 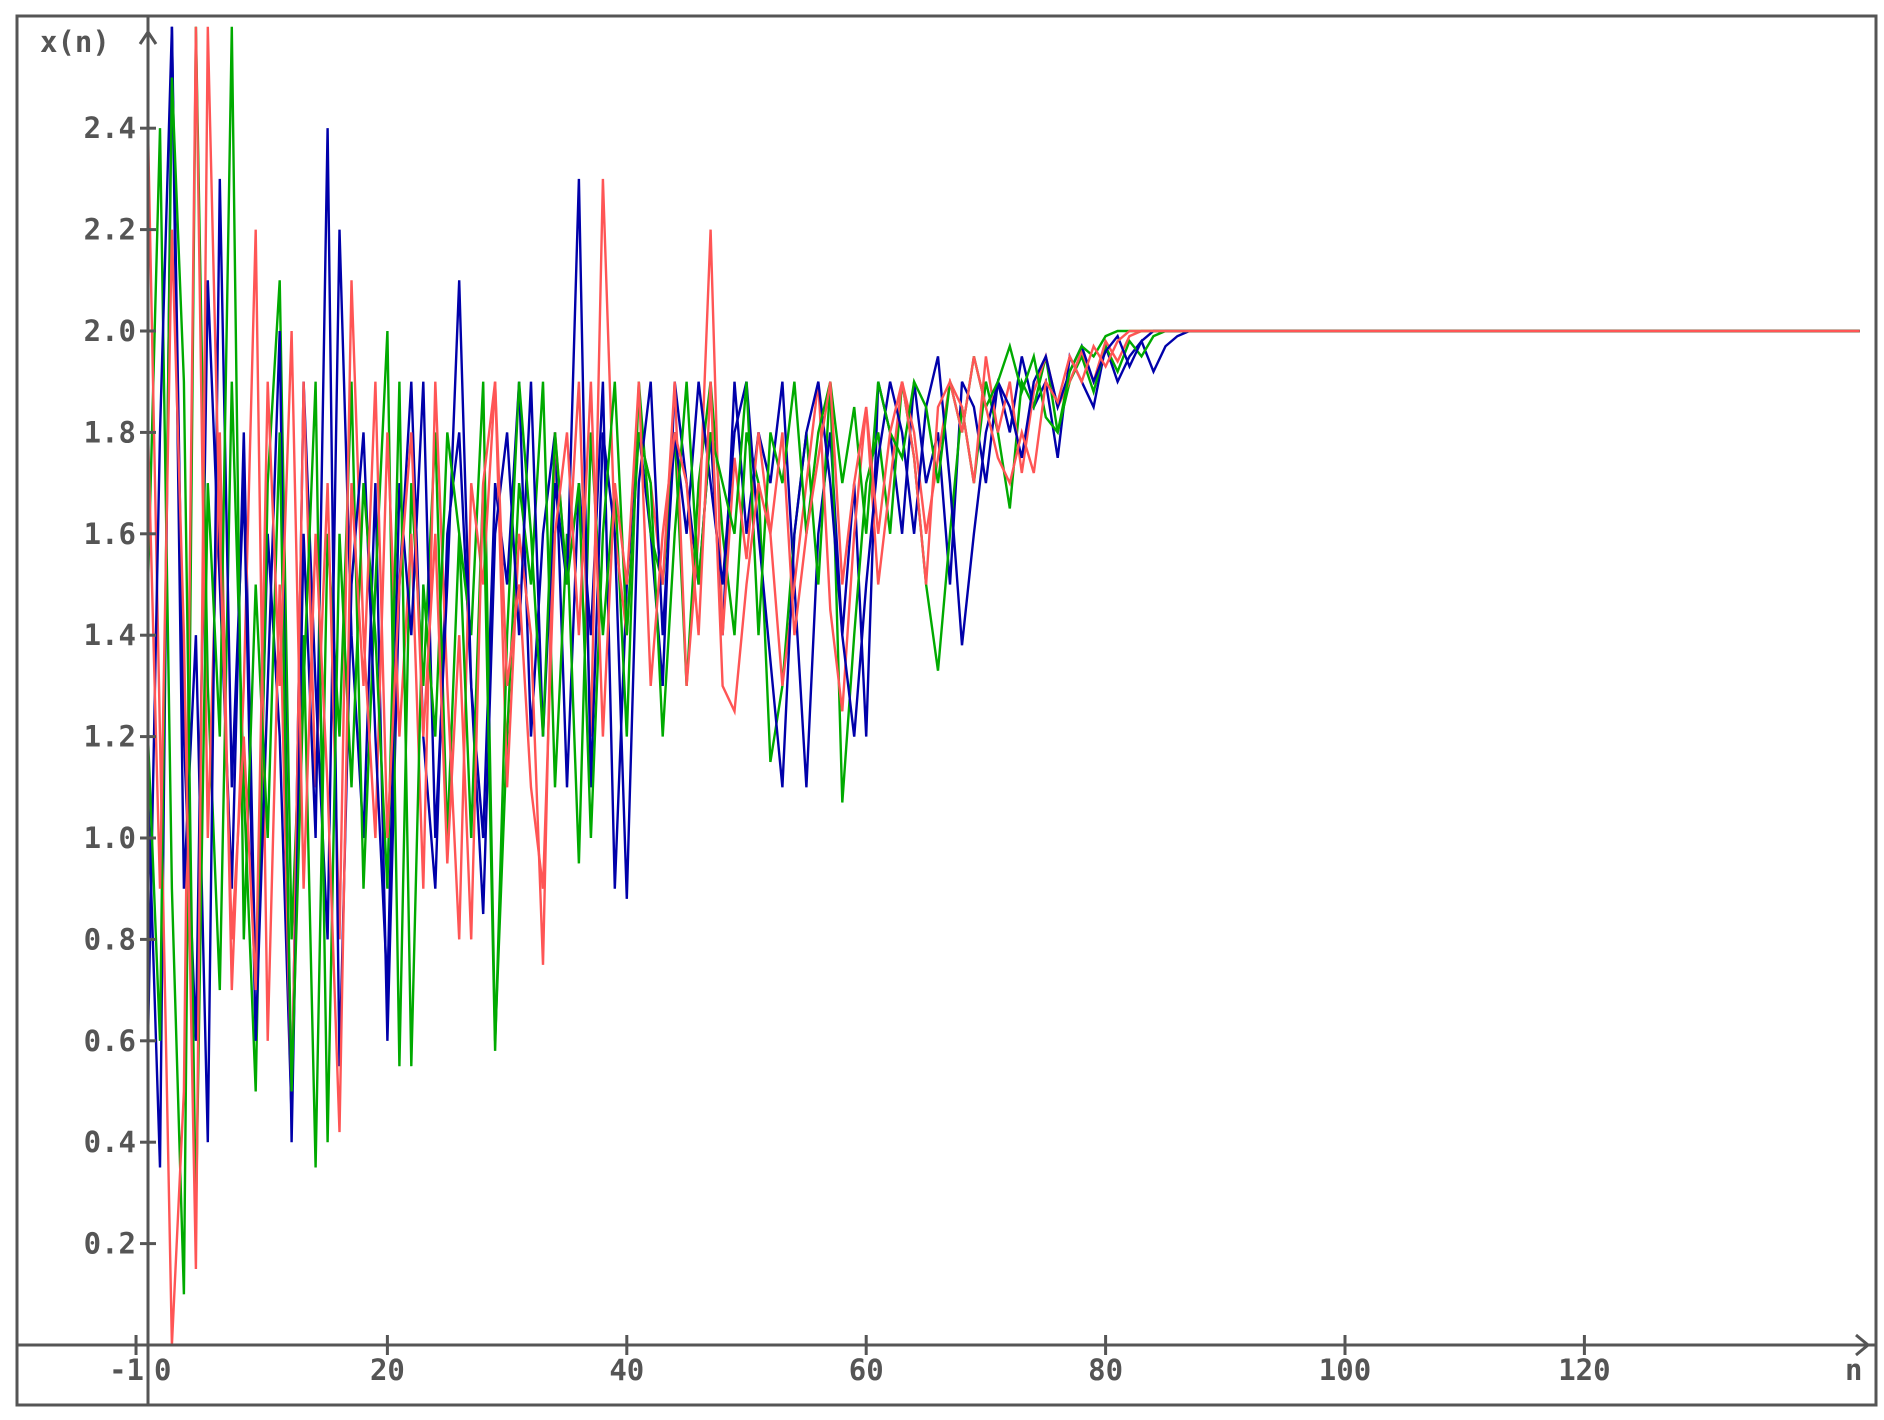 What do you see at coordinates (110, 1041) in the screenshot?
I see `y-tick-label: 0.6` at bounding box center [110, 1041].